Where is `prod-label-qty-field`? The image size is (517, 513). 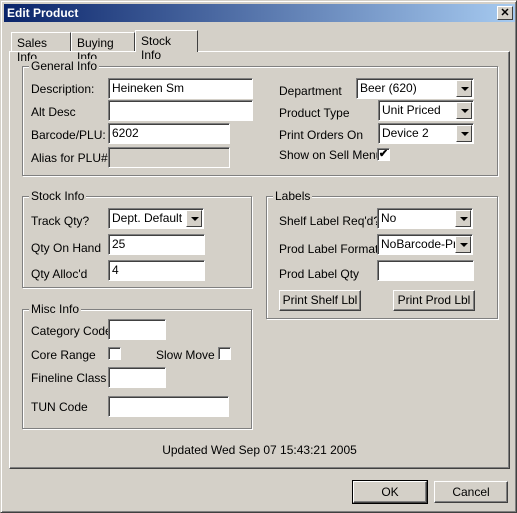 prod-label-qty-field is located at coordinates (425, 270).